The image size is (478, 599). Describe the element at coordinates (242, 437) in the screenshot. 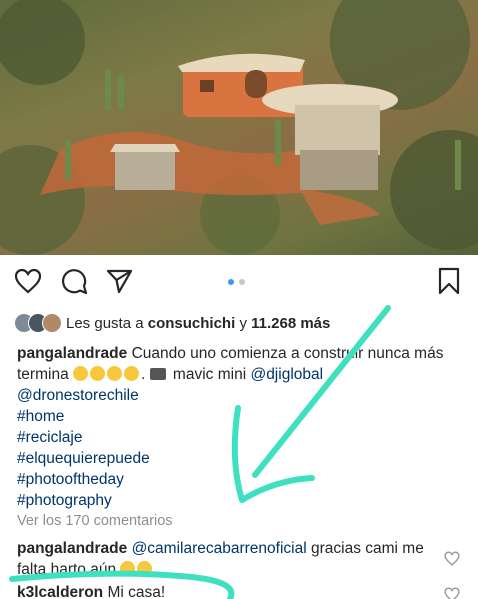

I see `caption-hashtag: #reciclaje` at that location.